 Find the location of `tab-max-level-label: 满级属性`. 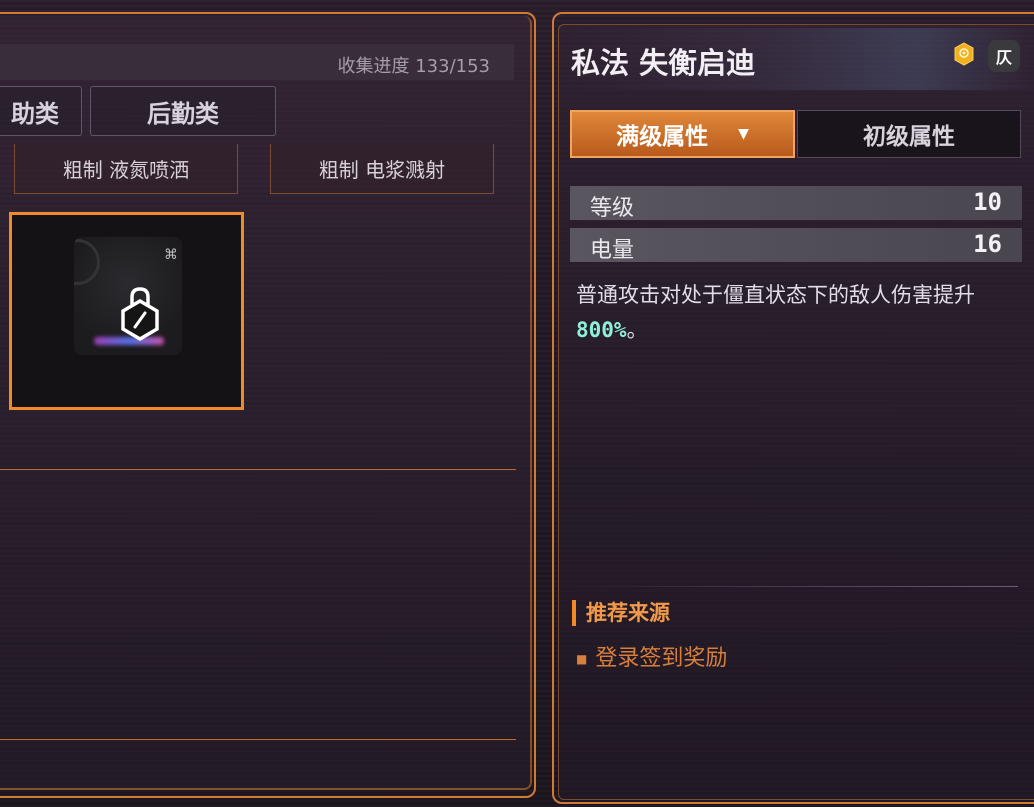

tab-max-level-label: 满级属性 is located at coordinates (662, 137).